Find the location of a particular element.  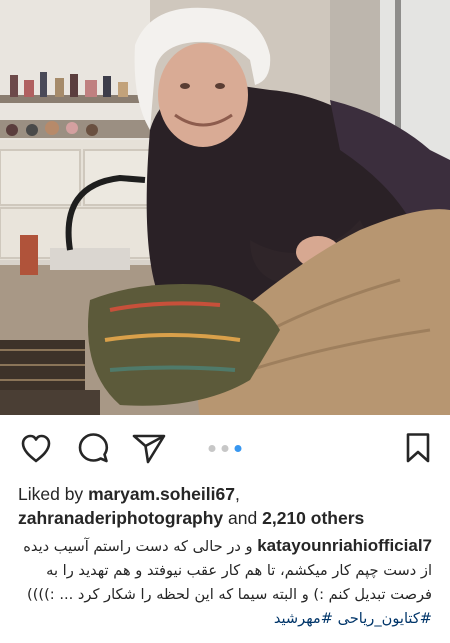

share-button is located at coordinates (149, 448).